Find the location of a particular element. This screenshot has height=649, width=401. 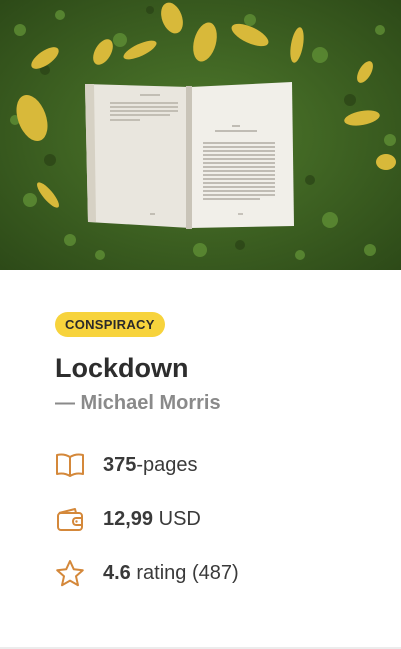

star-icon is located at coordinates (70, 573).